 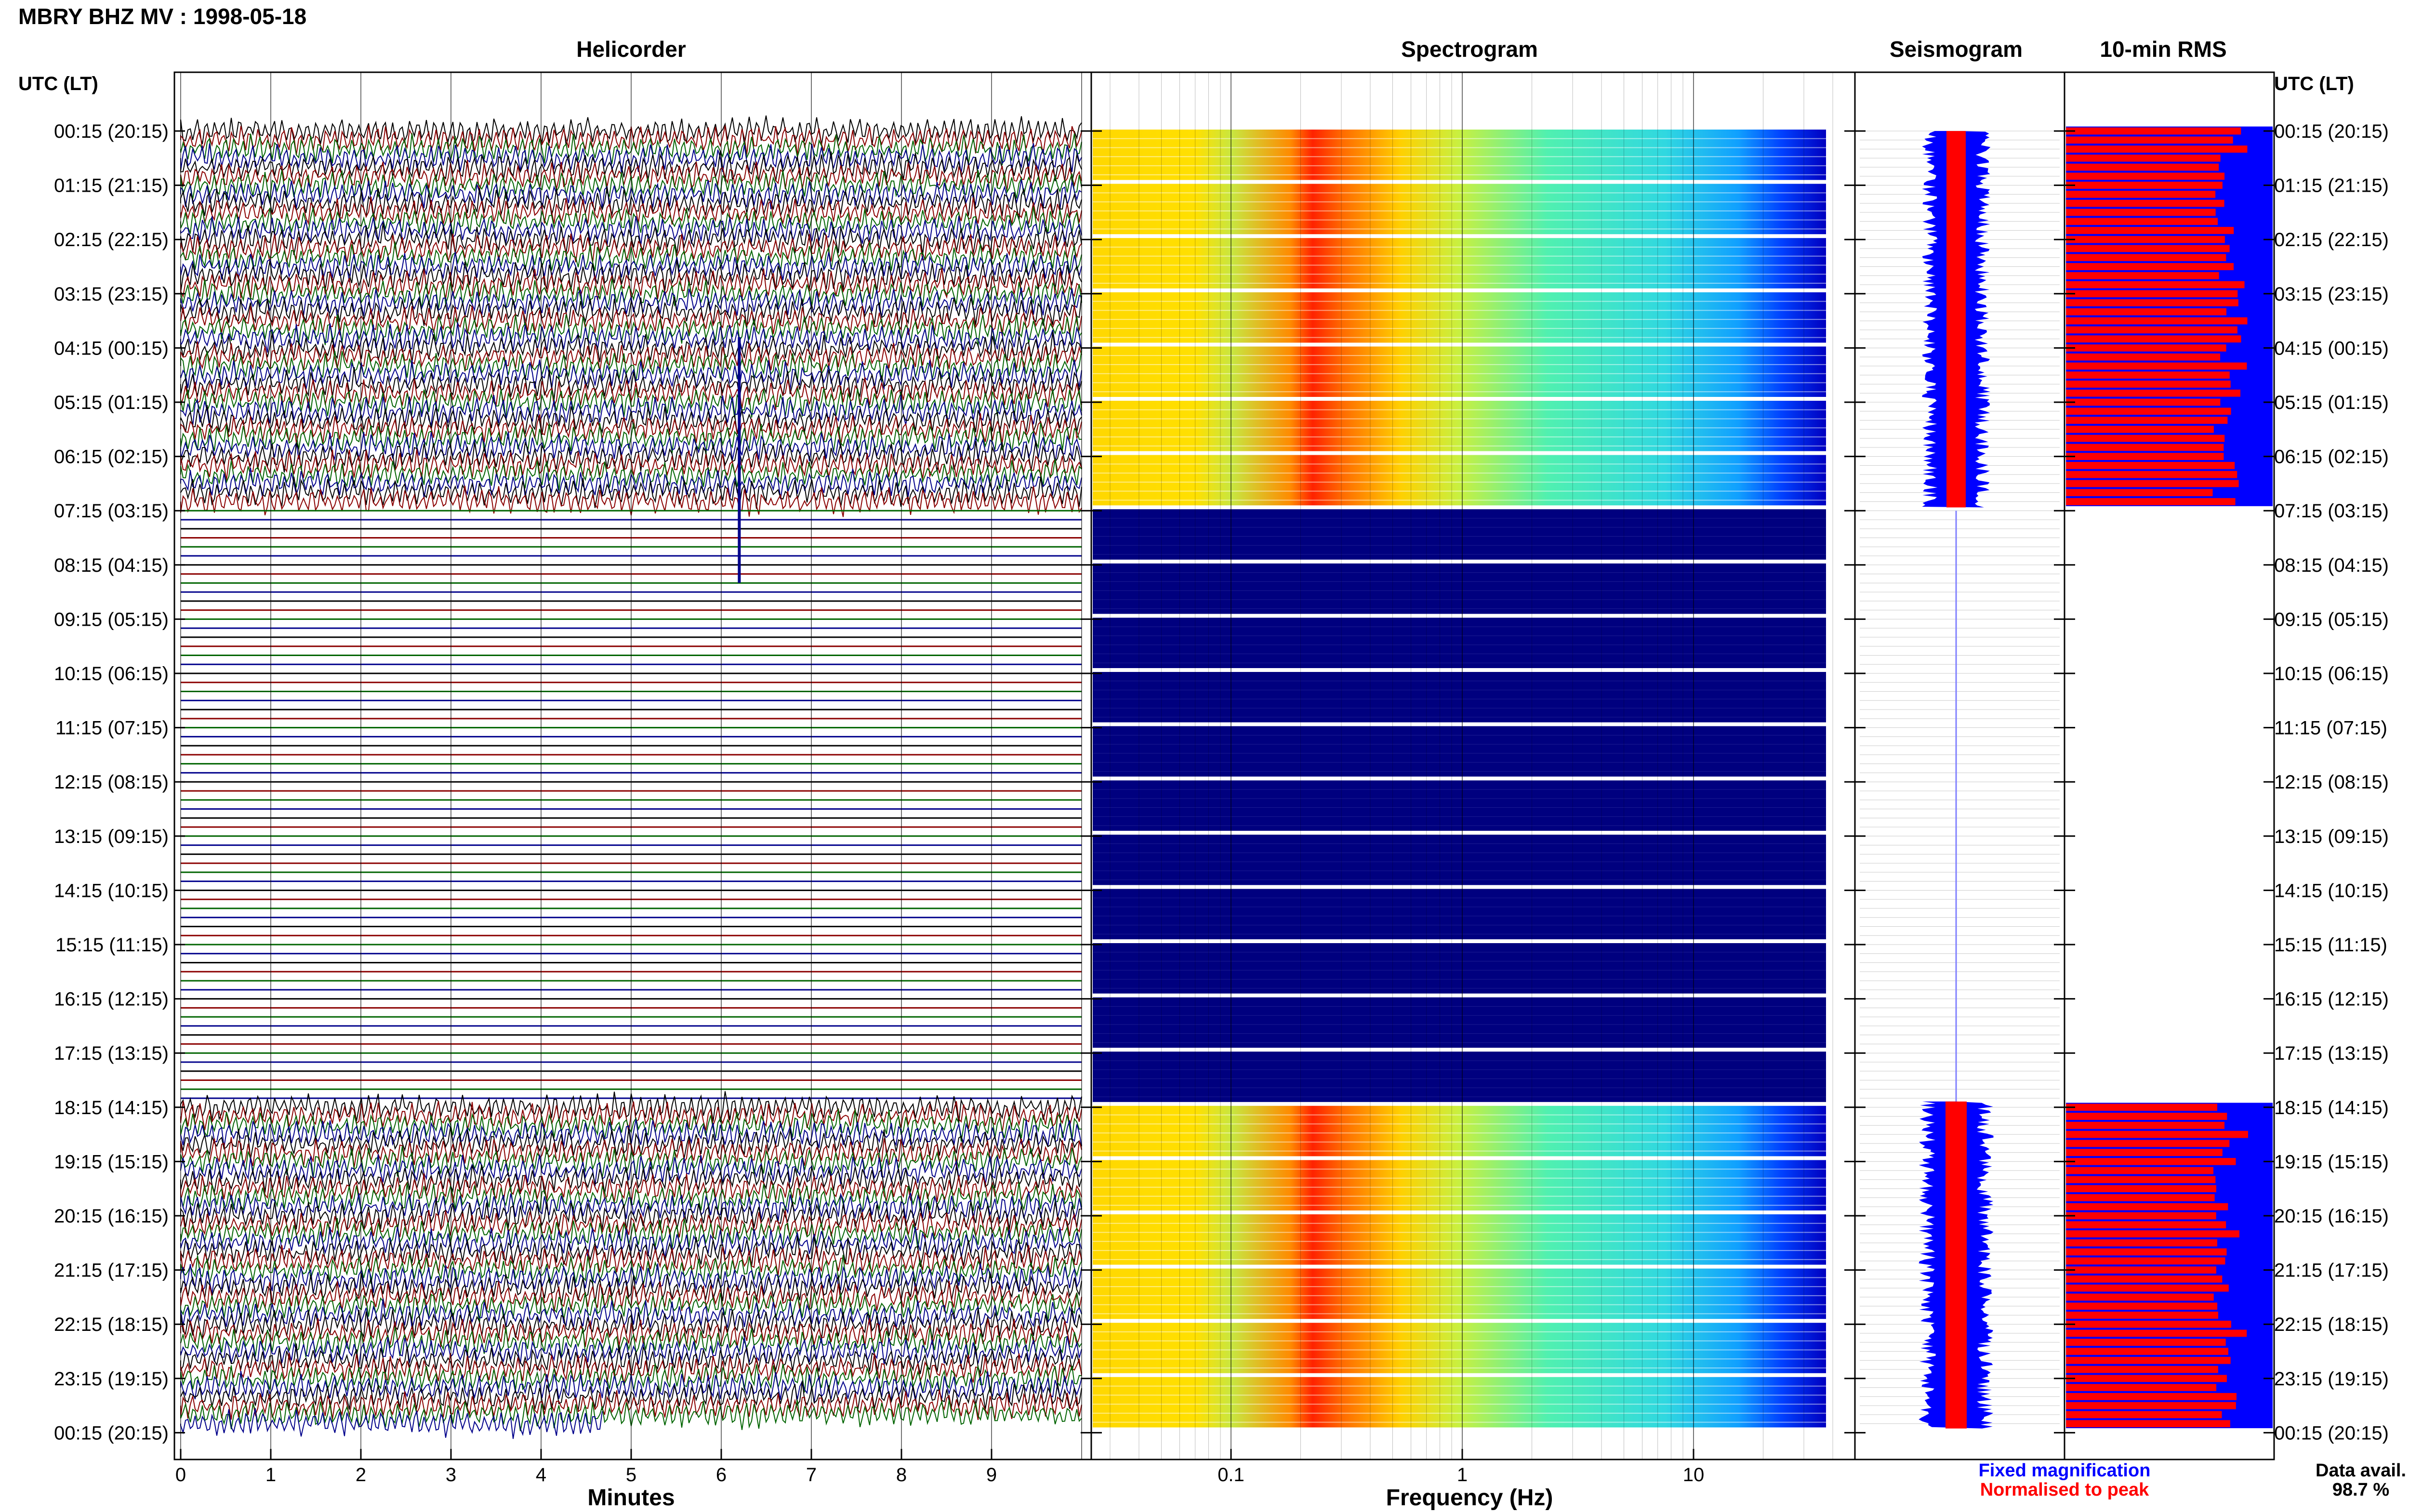 What do you see at coordinates (111, 1053) in the screenshot?
I see `time-label: 17:15 (13:15)` at bounding box center [111, 1053].